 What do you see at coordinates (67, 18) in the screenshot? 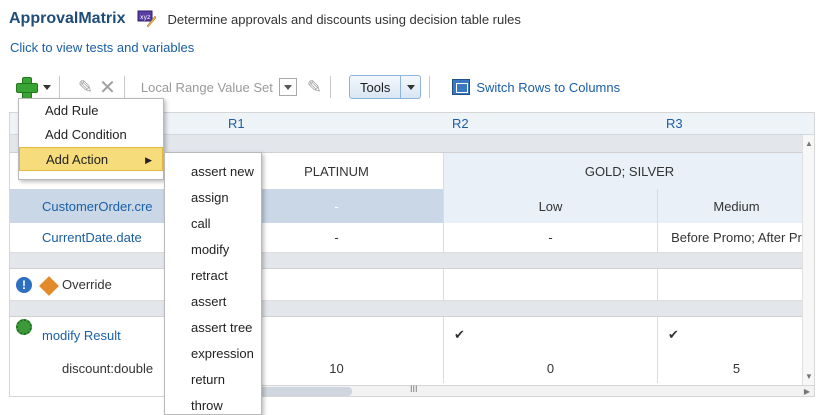
I see `page-title: ApprovalMatrix` at bounding box center [67, 18].